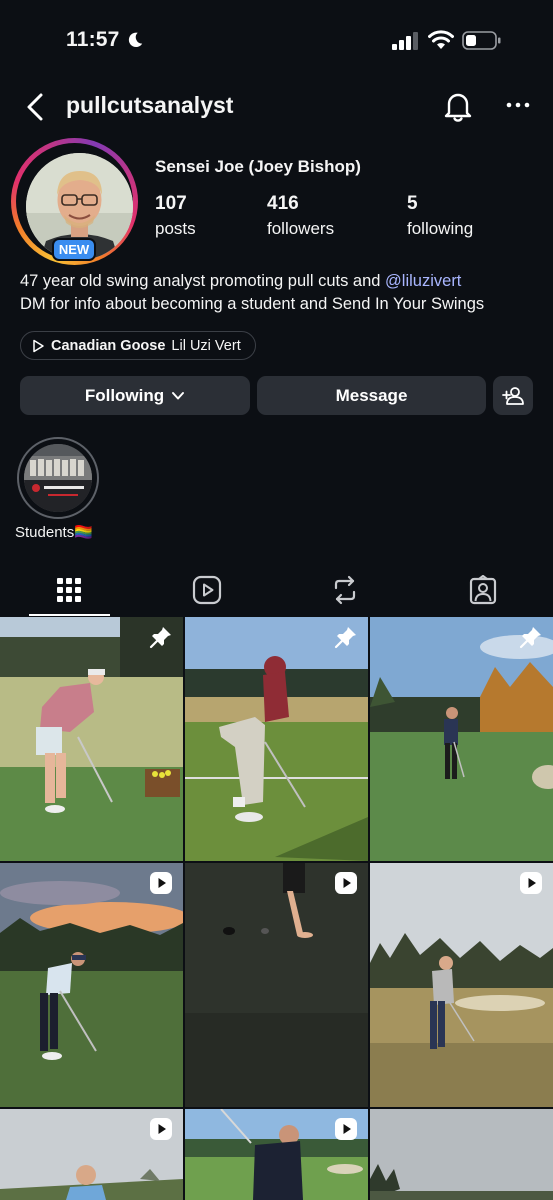 This screenshot has height=1200, width=553. What do you see at coordinates (175, 216) in the screenshot?
I see `stat-posts: 107 posts` at bounding box center [175, 216].